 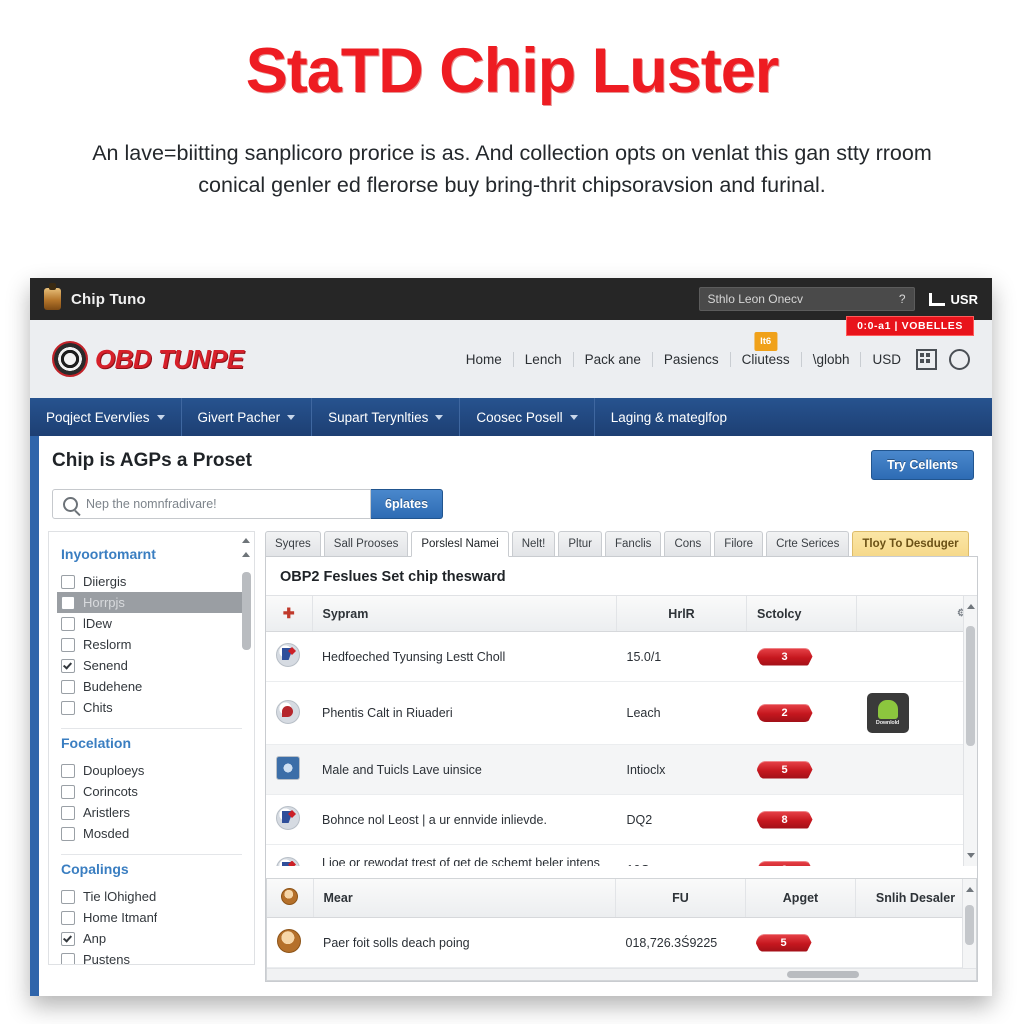 What do you see at coordinates (288, 655) in the screenshot?
I see `blue-arrow-icon` at bounding box center [288, 655].